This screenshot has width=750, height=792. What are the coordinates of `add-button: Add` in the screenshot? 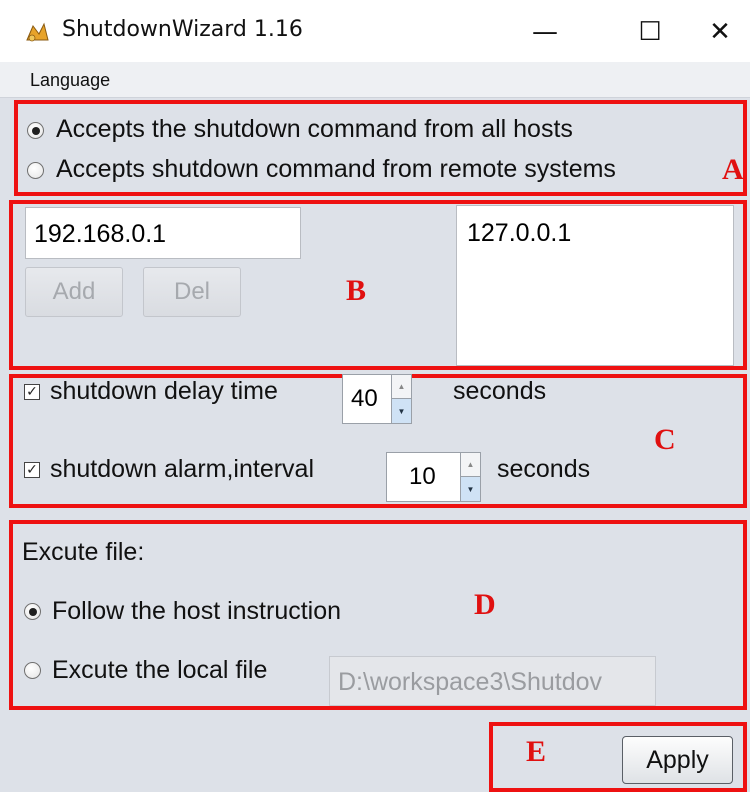 It's located at (74, 292).